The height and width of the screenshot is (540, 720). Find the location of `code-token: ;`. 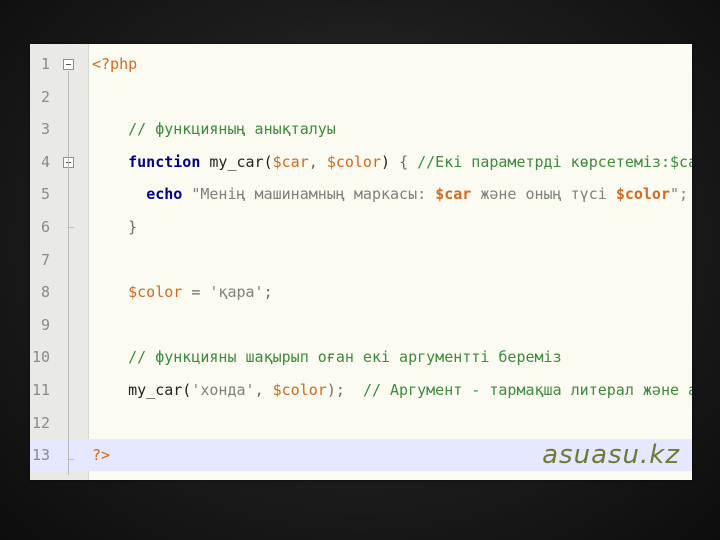

code-token: ; is located at coordinates (268, 292).